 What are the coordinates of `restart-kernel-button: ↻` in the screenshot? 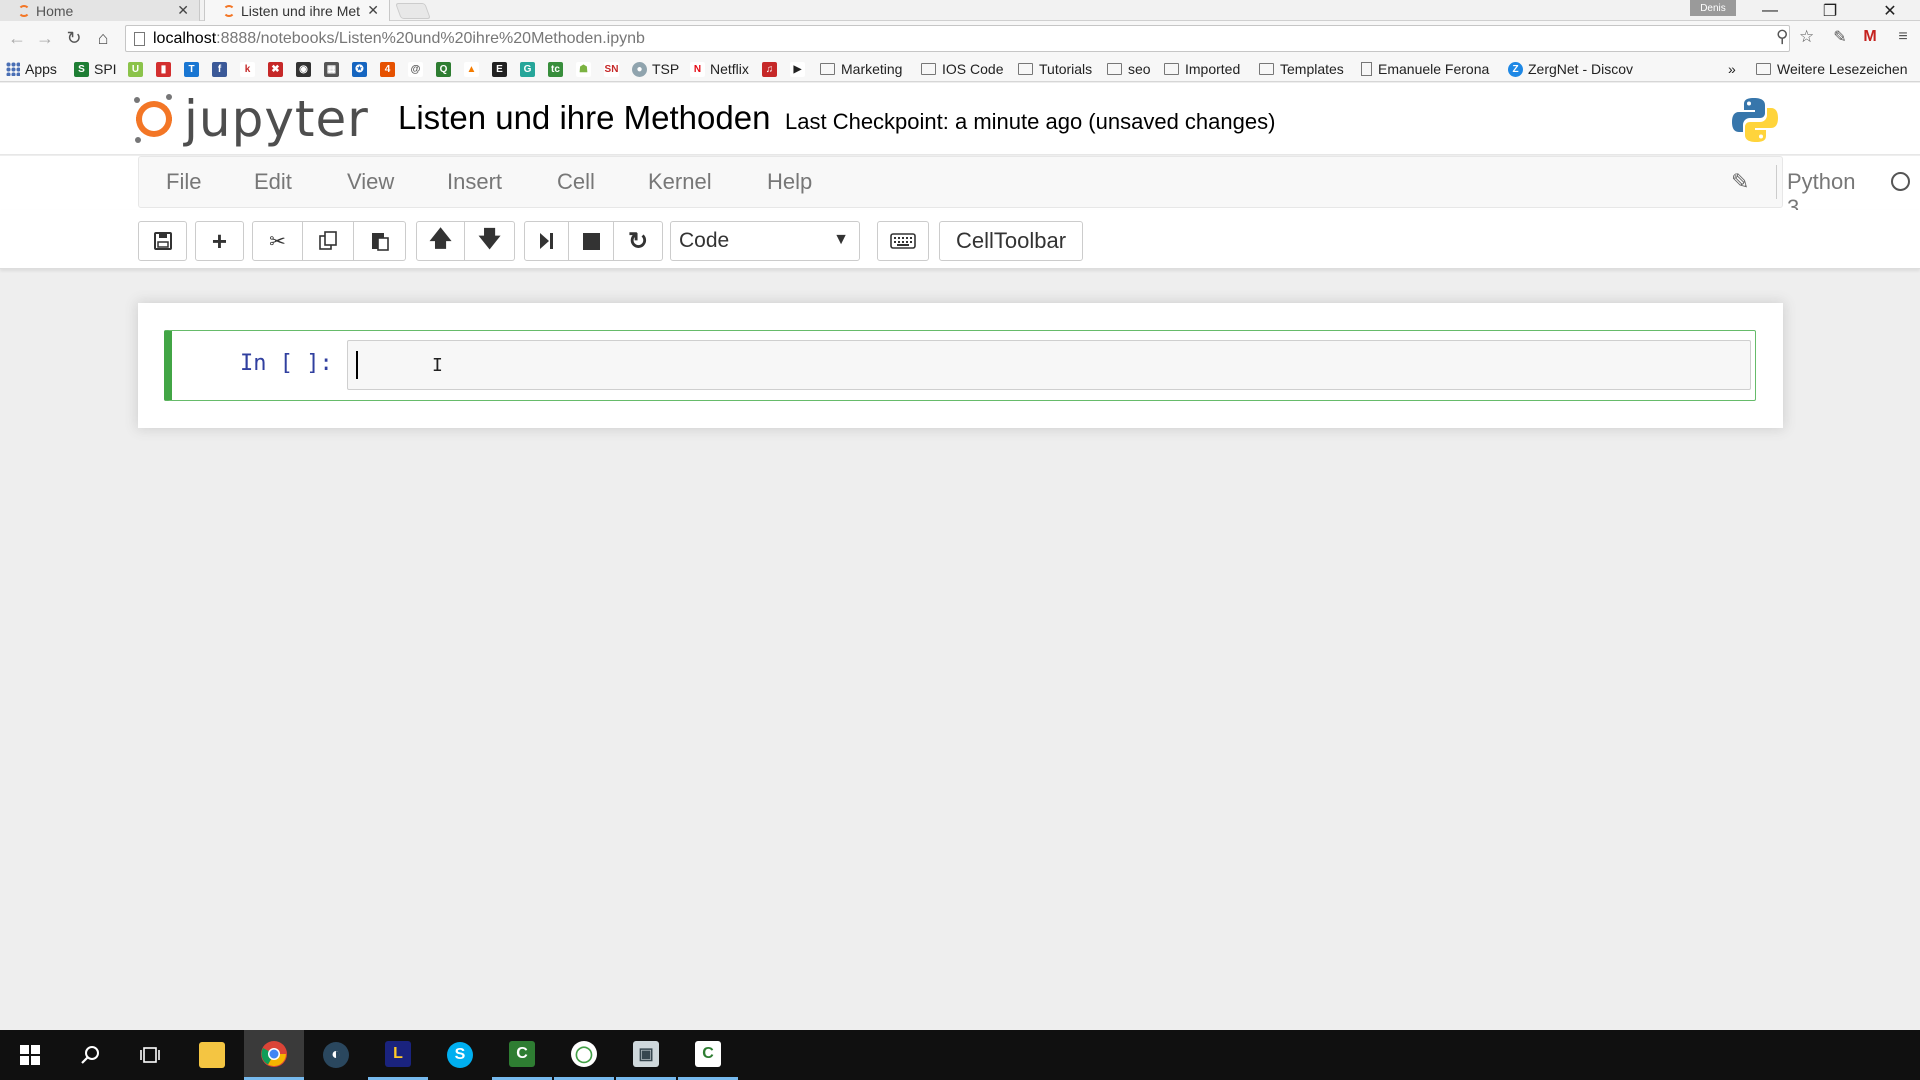 It's located at (638, 241).